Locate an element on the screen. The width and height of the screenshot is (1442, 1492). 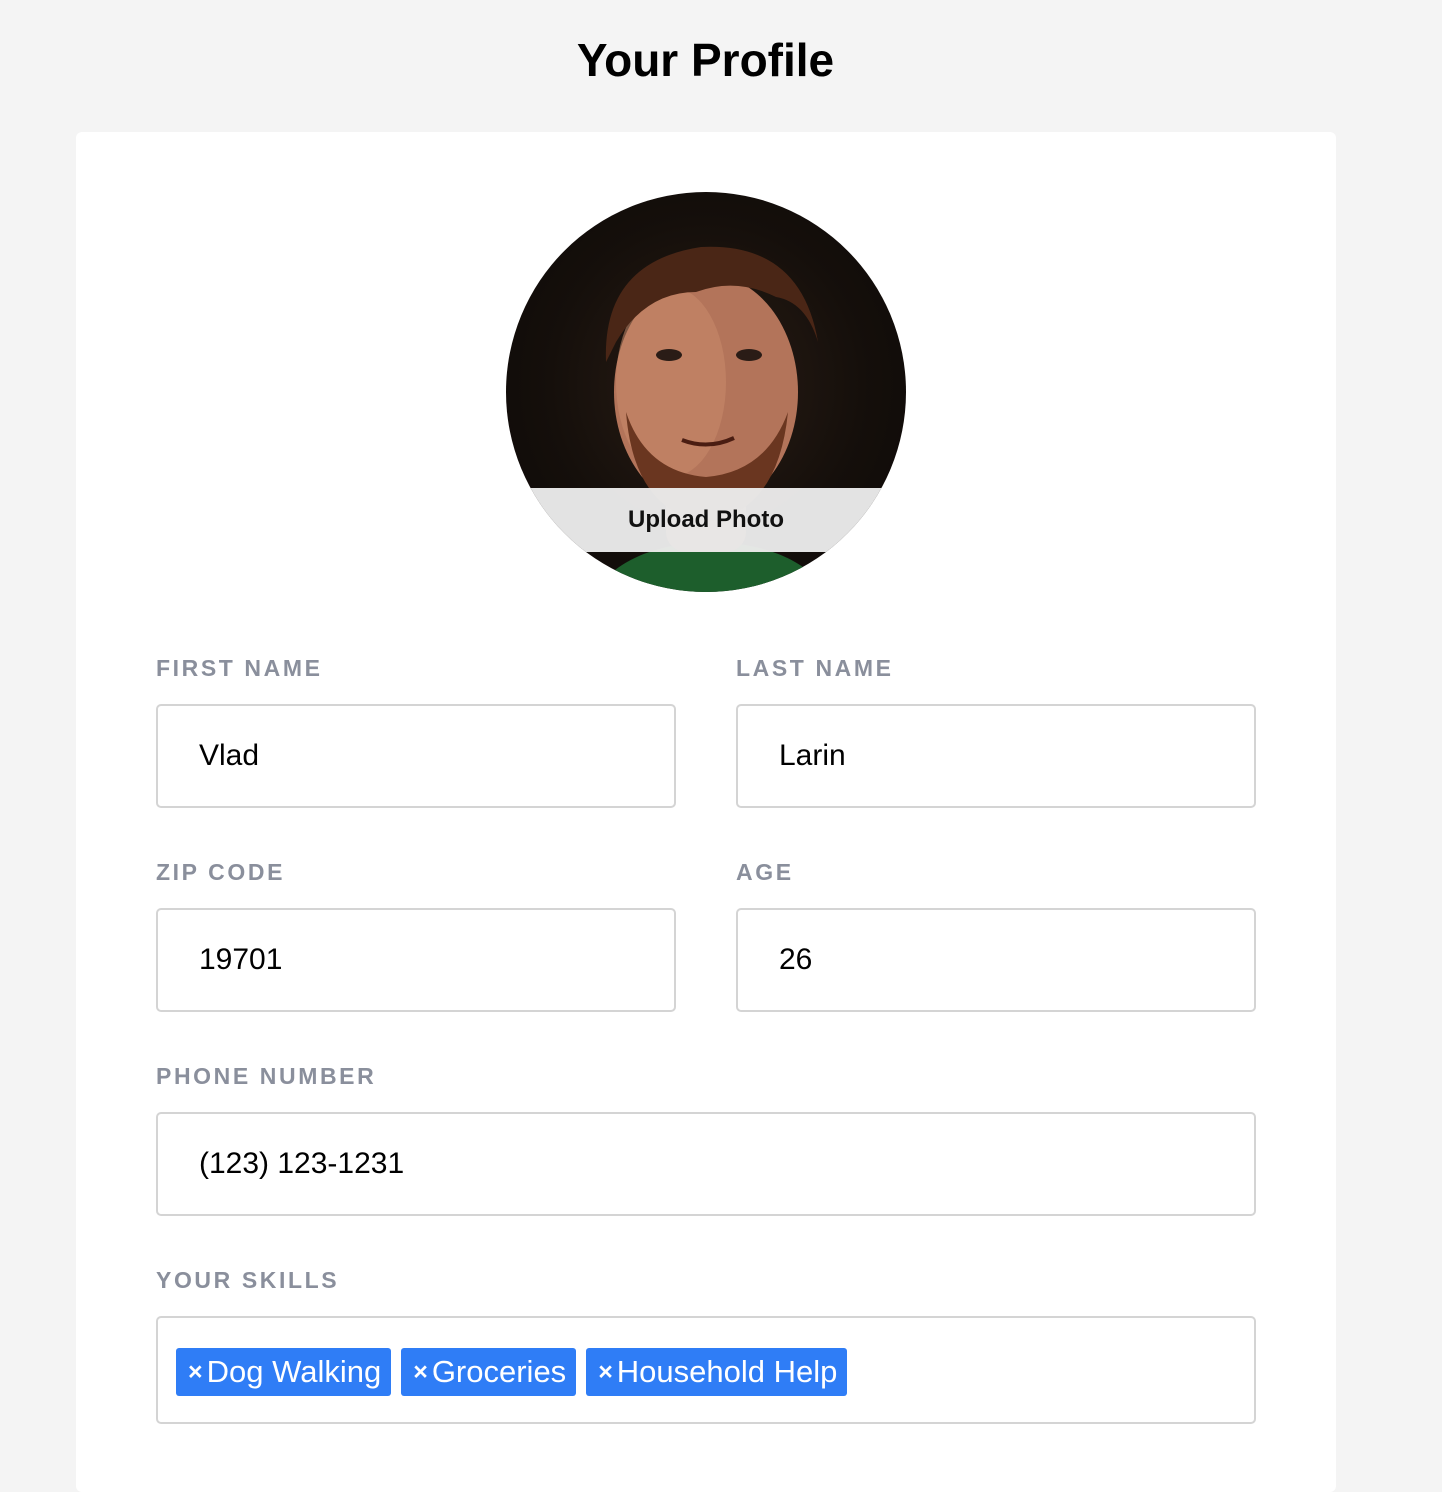
zip-code-label: ZIP CODE is located at coordinates (221, 872).